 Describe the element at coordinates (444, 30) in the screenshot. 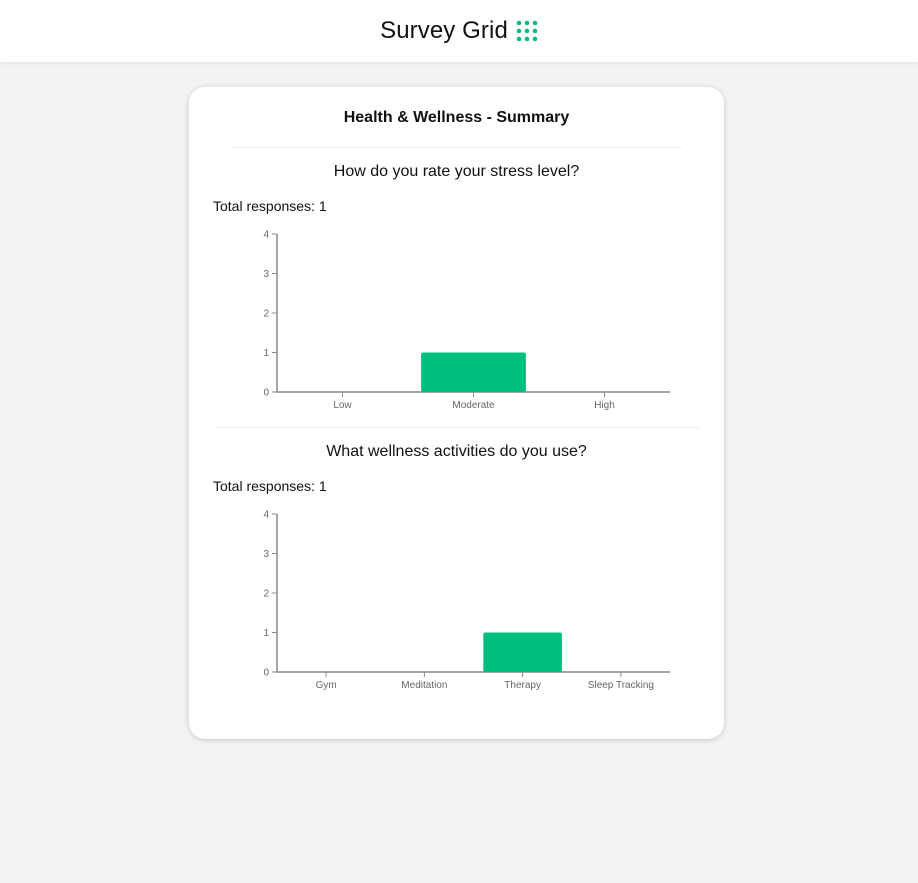

I see `app-title: Survey Grid` at that location.